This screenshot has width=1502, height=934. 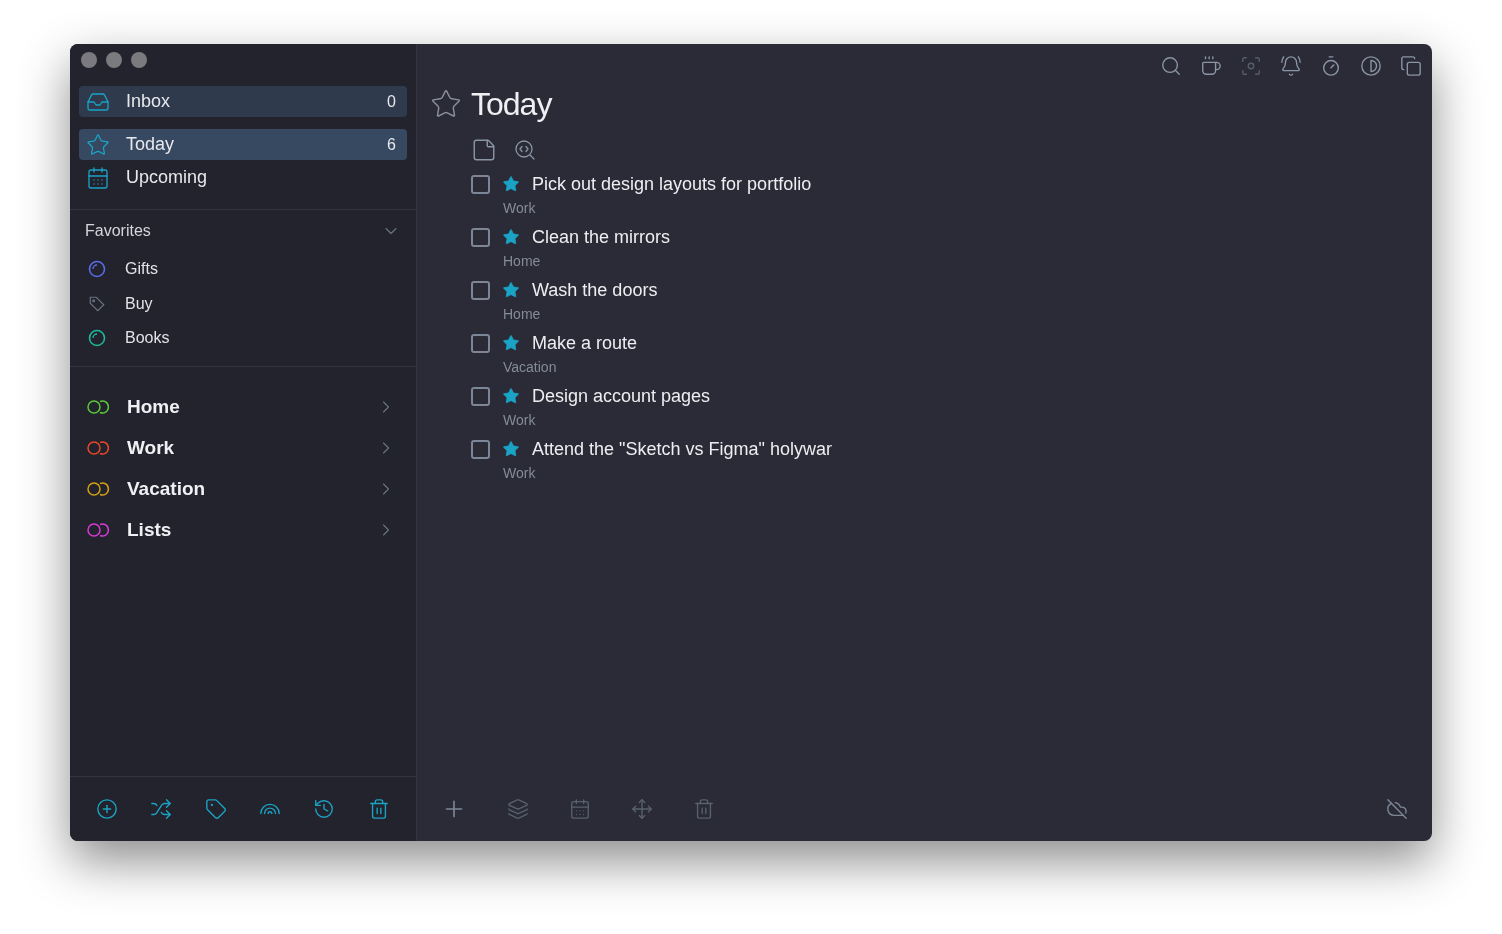 I want to click on page-title: Today, so click(x=511, y=104).